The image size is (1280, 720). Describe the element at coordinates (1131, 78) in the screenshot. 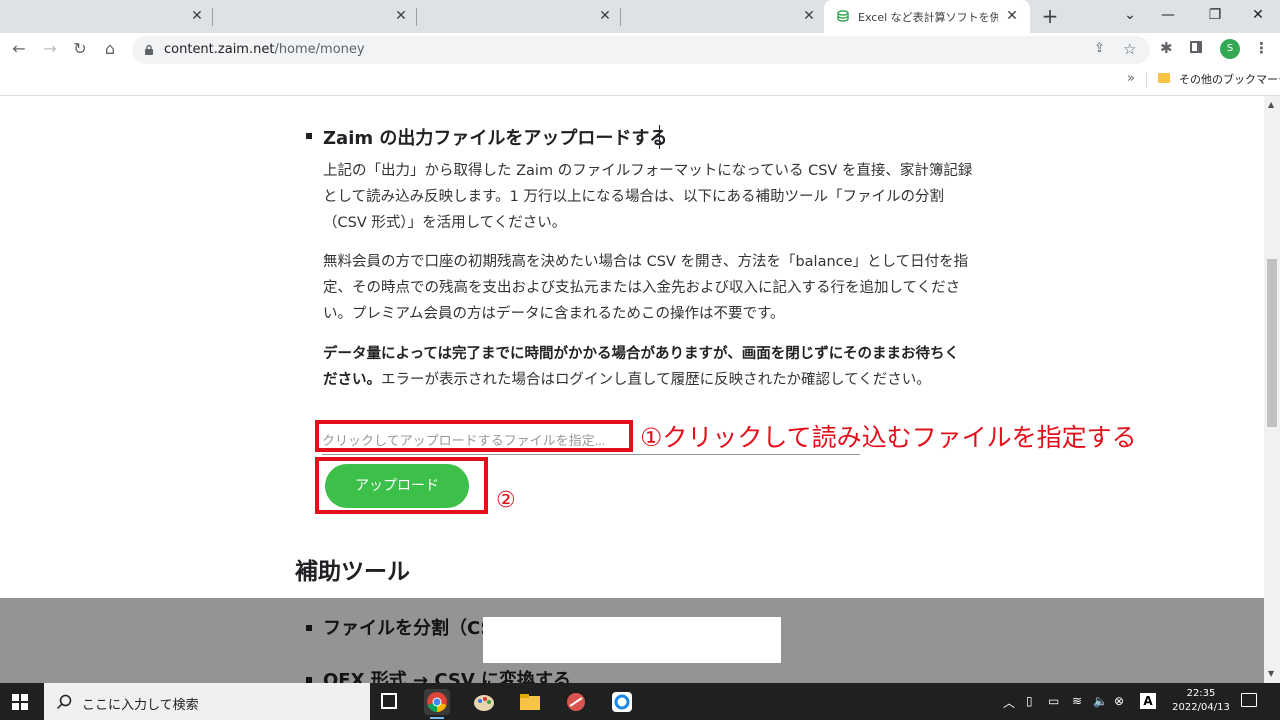

I see `bookmarks-overflow-chevron-icon: »` at that location.